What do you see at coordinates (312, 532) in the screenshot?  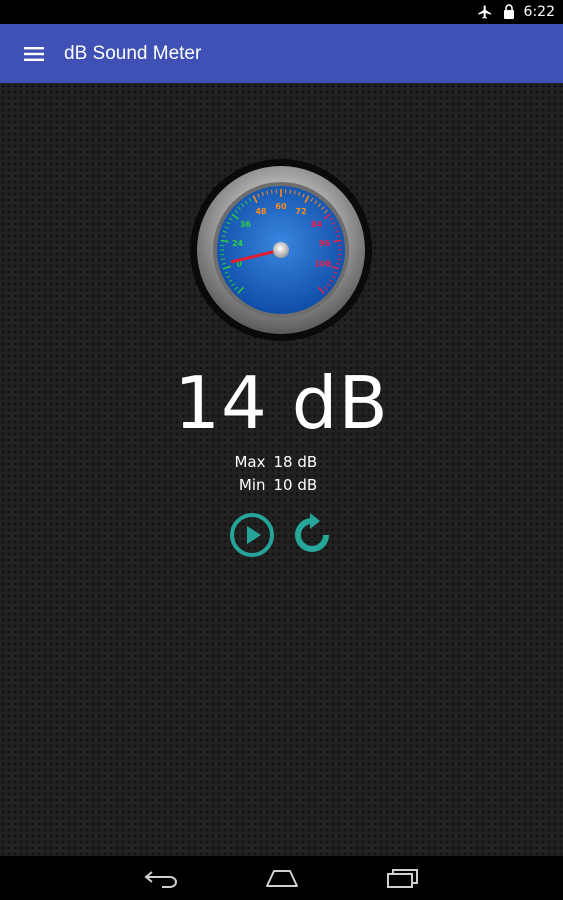 I see `refresh-icon` at bounding box center [312, 532].